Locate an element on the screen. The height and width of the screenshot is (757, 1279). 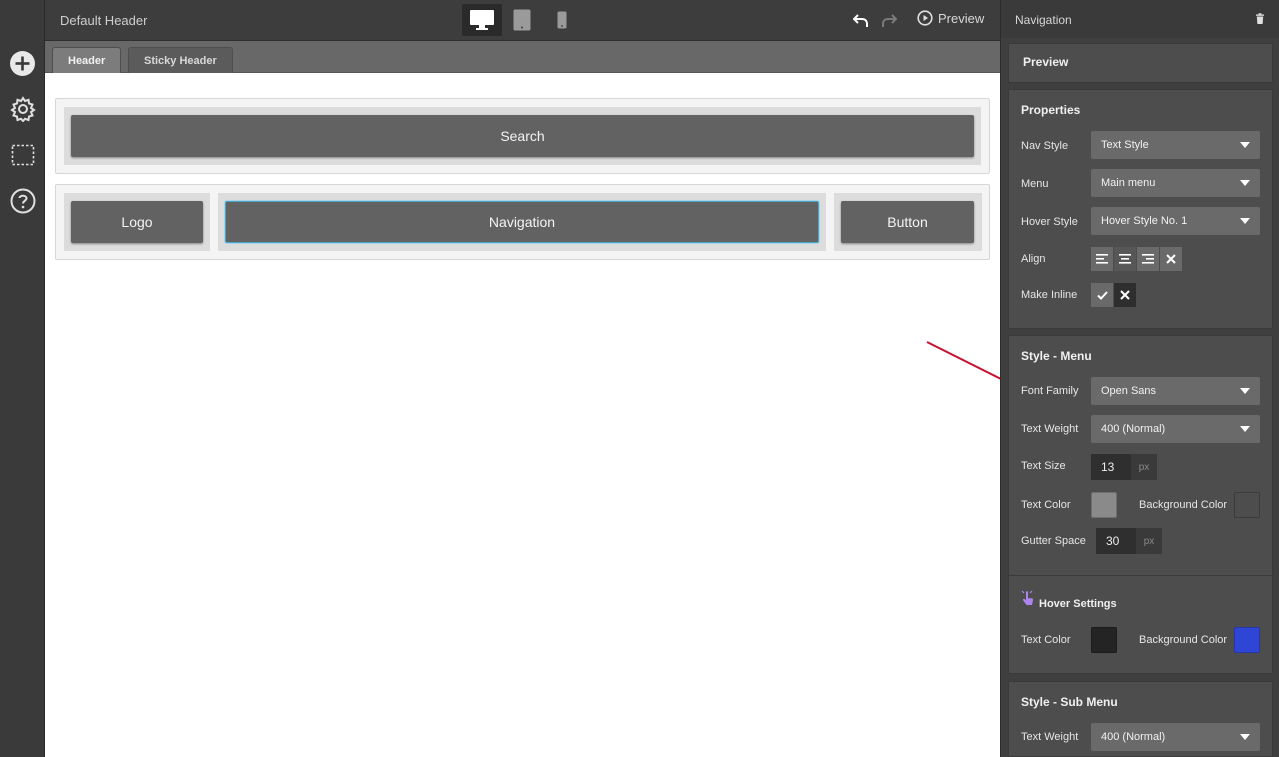
help-button is located at coordinates (22, 200).